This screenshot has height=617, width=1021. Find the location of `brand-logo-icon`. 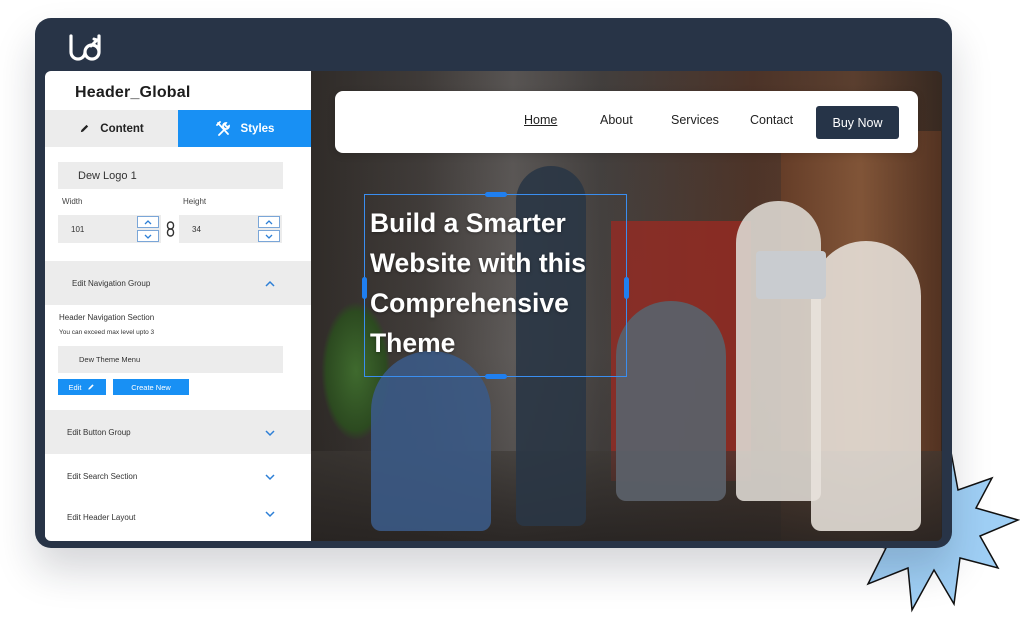

brand-logo-icon is located at coordinates (85, 47).